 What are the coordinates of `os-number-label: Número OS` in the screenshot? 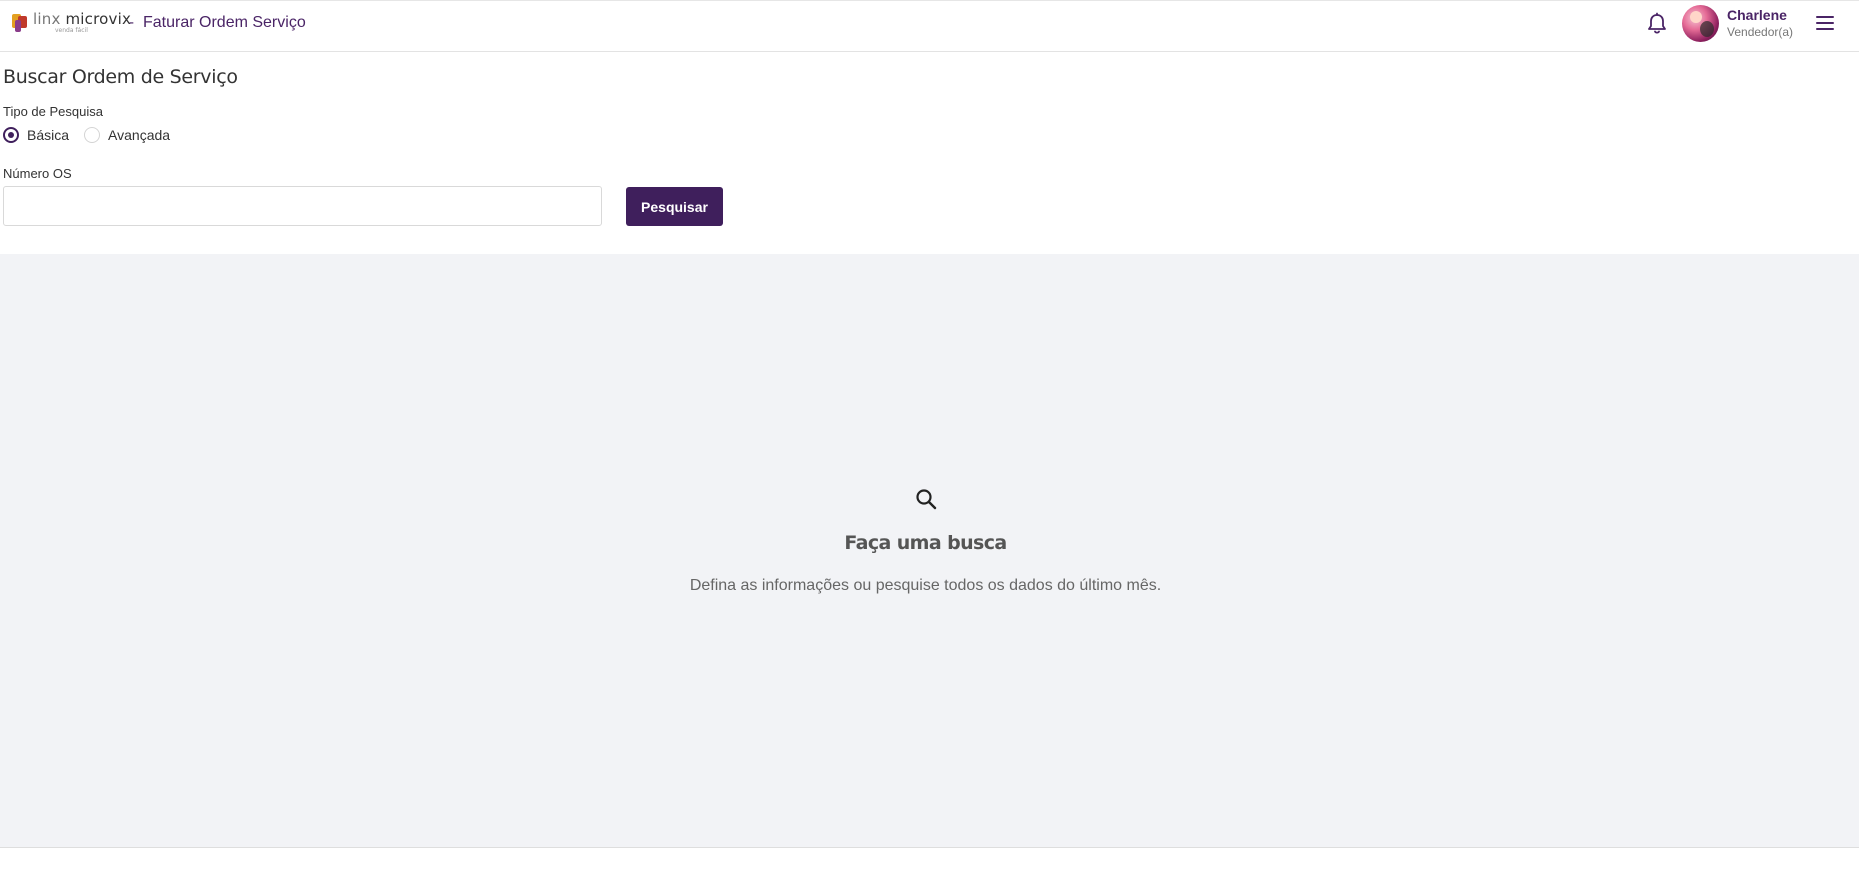 It's located at (37, 173).